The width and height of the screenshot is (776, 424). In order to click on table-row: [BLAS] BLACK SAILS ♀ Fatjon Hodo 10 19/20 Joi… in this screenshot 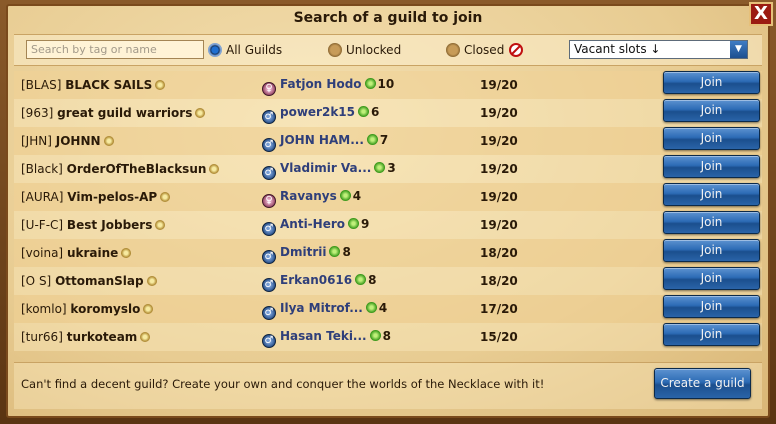, I will do `click(388, 85)`.